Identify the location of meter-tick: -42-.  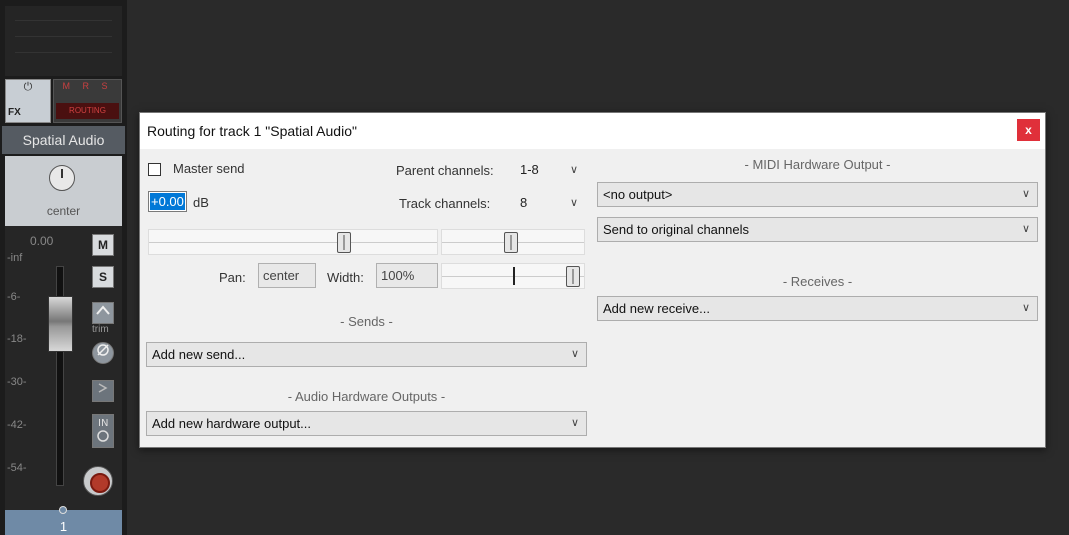
(17, 425).